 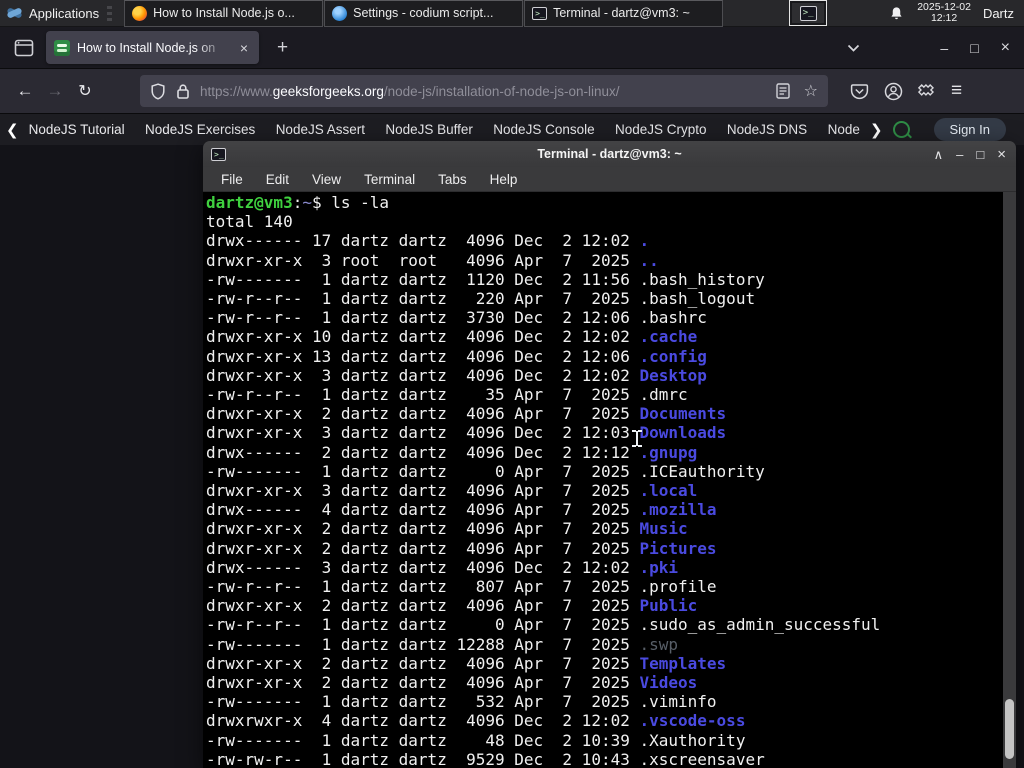 What do you see at coordinates (512, 47) in the screenshot?
I see `browser-tab-bar: How to Install Node.js on × + – □ ×` at bounding box center [512, 47].